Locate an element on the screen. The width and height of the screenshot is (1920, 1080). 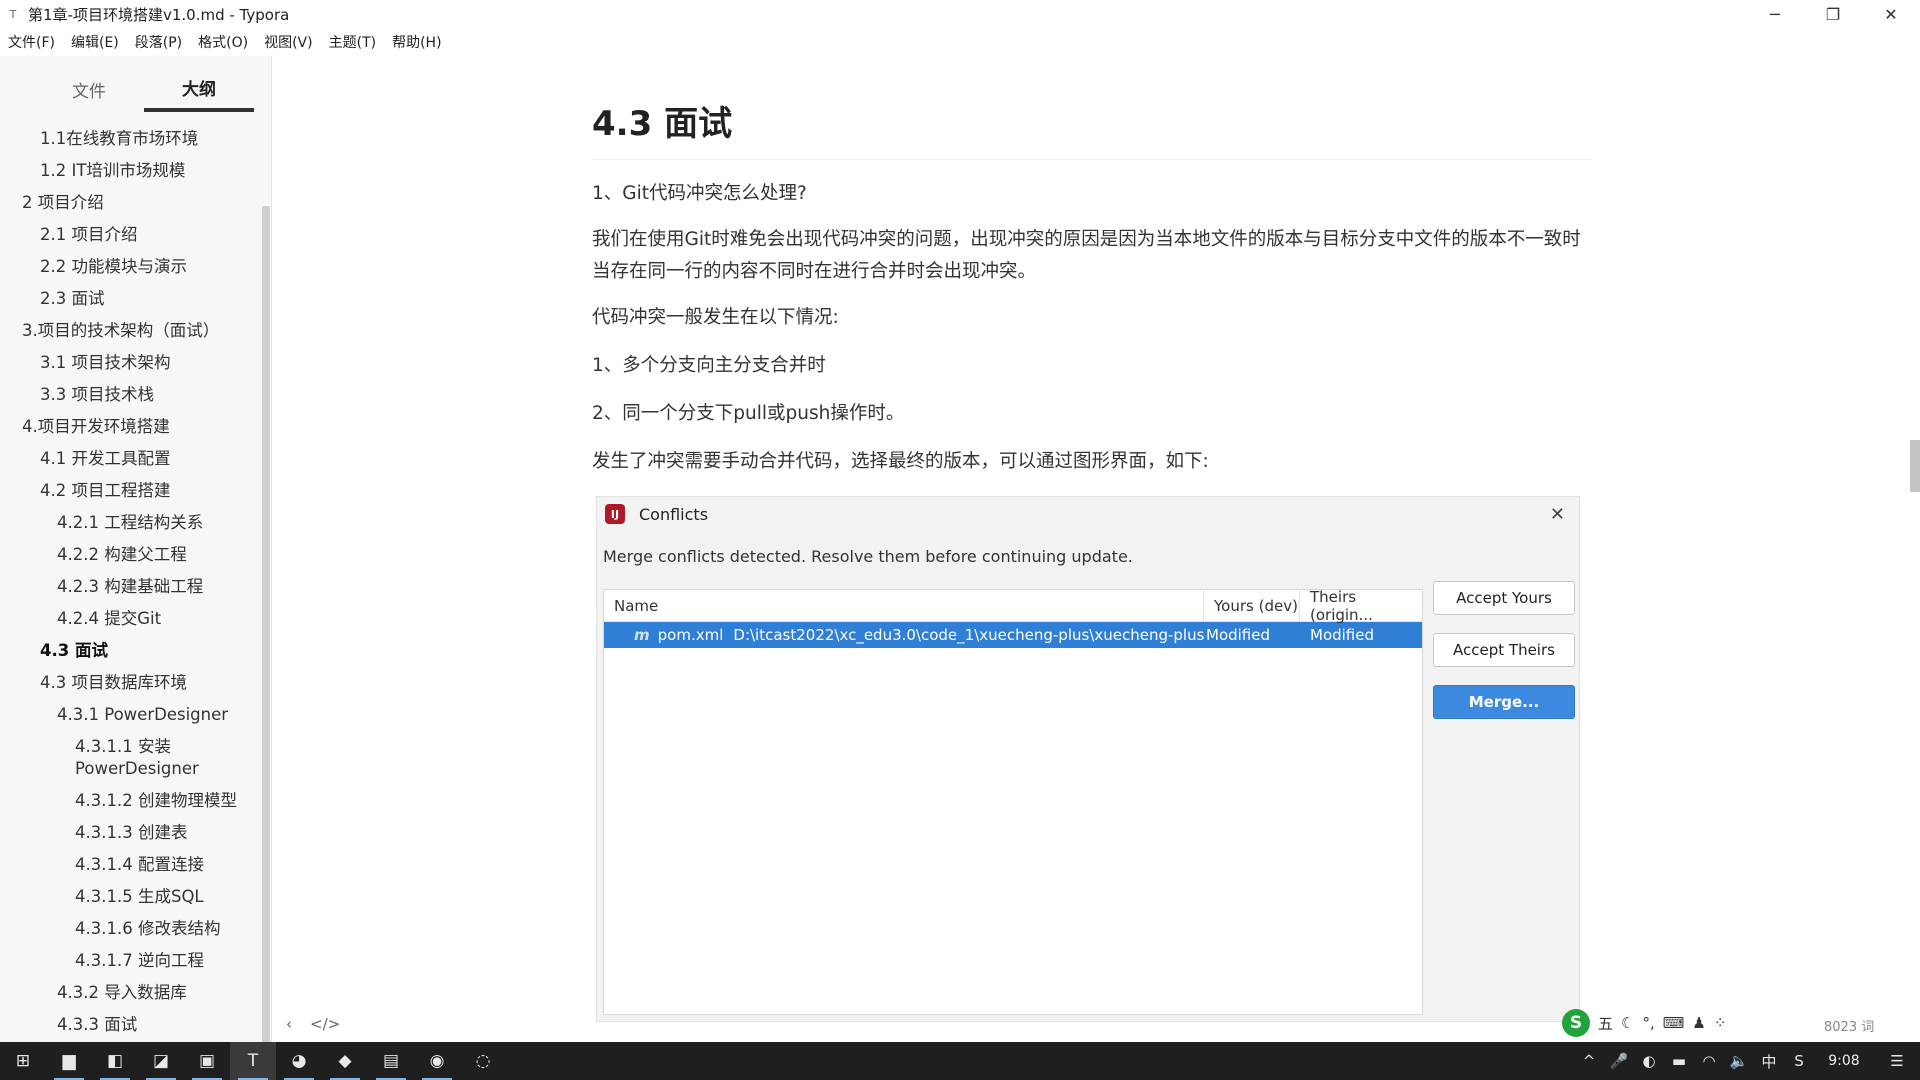
outline-item: 4.2.3 构建基础工程 is located at coordinates (130, 588).